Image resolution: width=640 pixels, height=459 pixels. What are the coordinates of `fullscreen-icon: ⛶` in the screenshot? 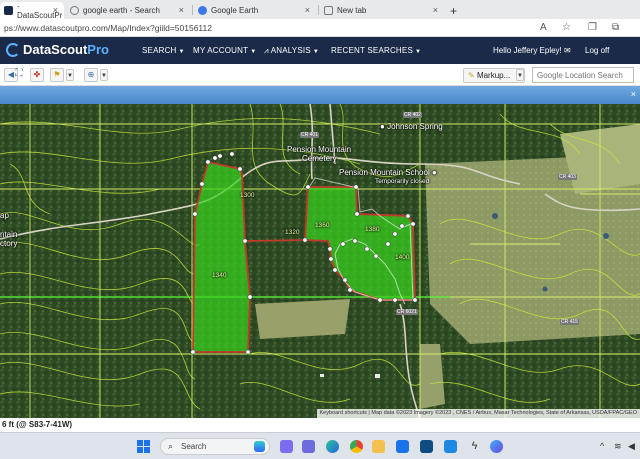 It's located at (19, 75).